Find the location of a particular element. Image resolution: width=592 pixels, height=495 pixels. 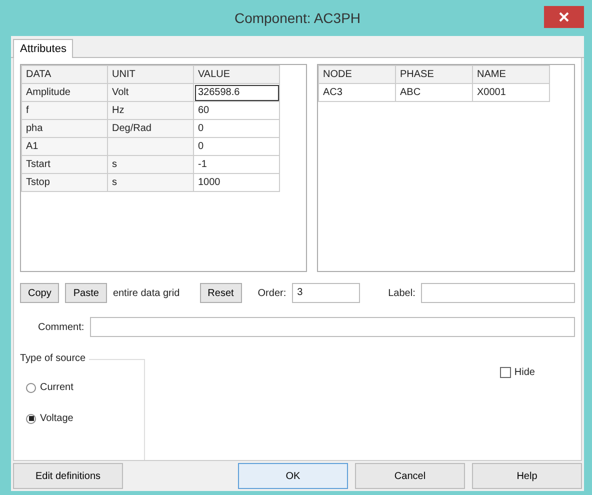

table-cell: pha is located at coordinates (65, 129).